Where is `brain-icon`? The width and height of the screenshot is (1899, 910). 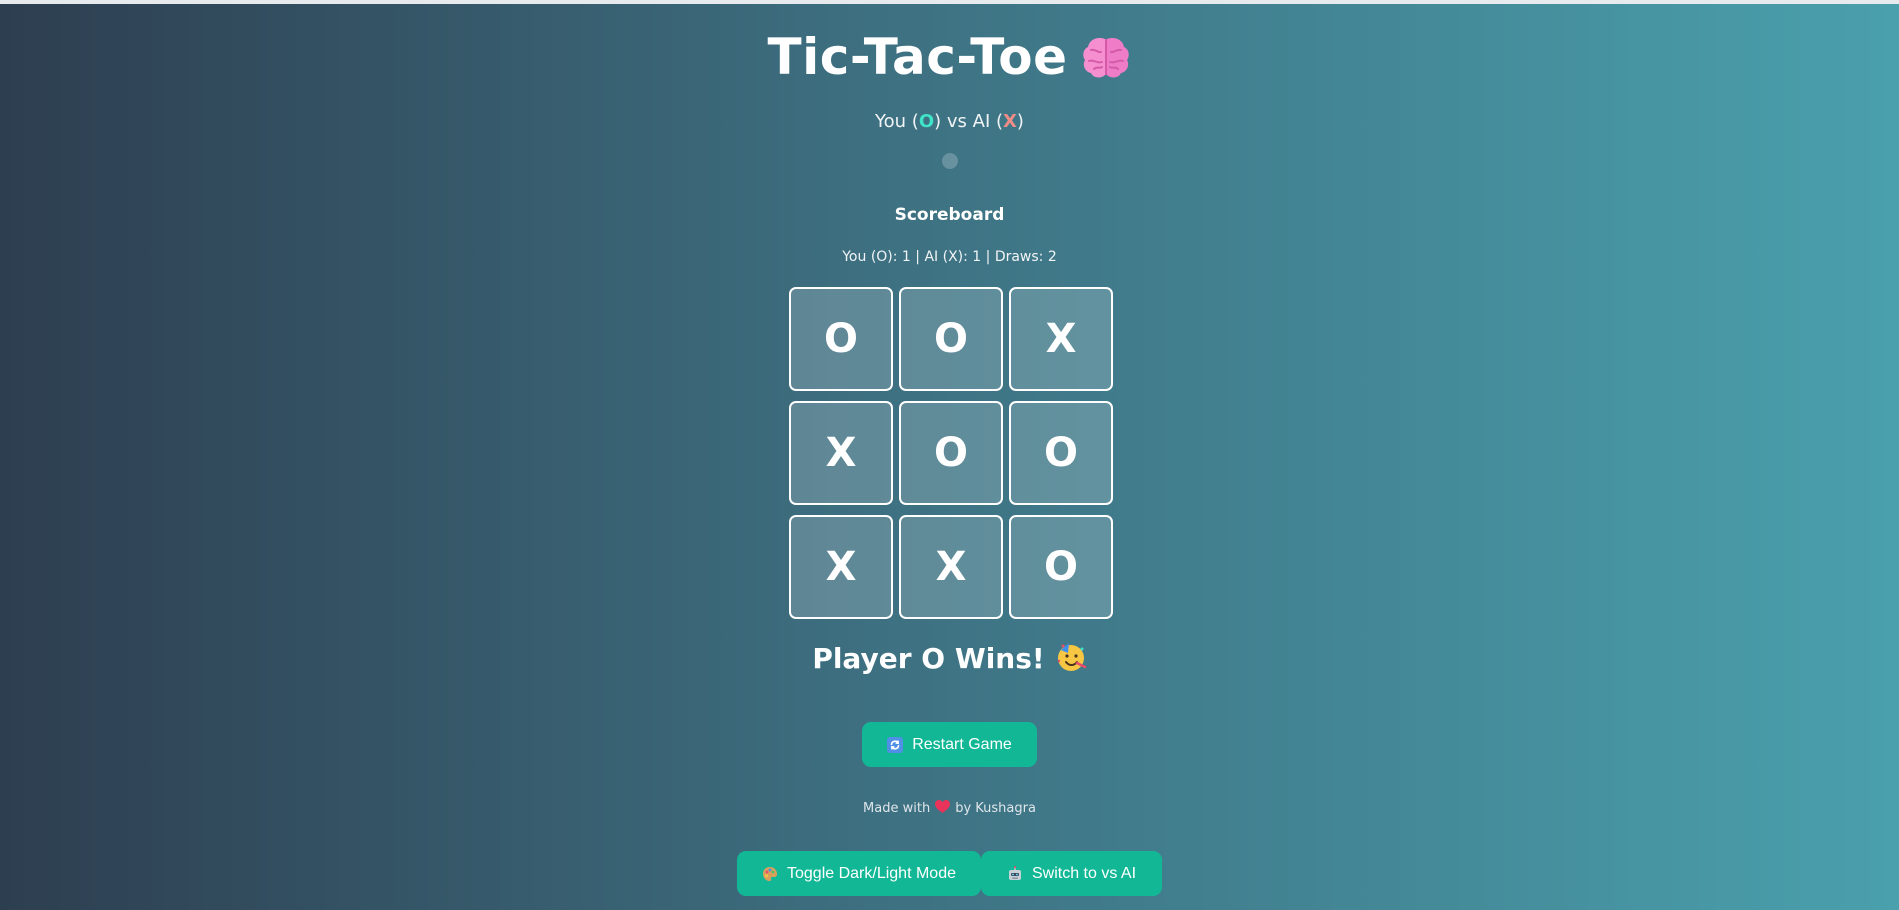
brain-icon is located at coordinates (1106, 57).